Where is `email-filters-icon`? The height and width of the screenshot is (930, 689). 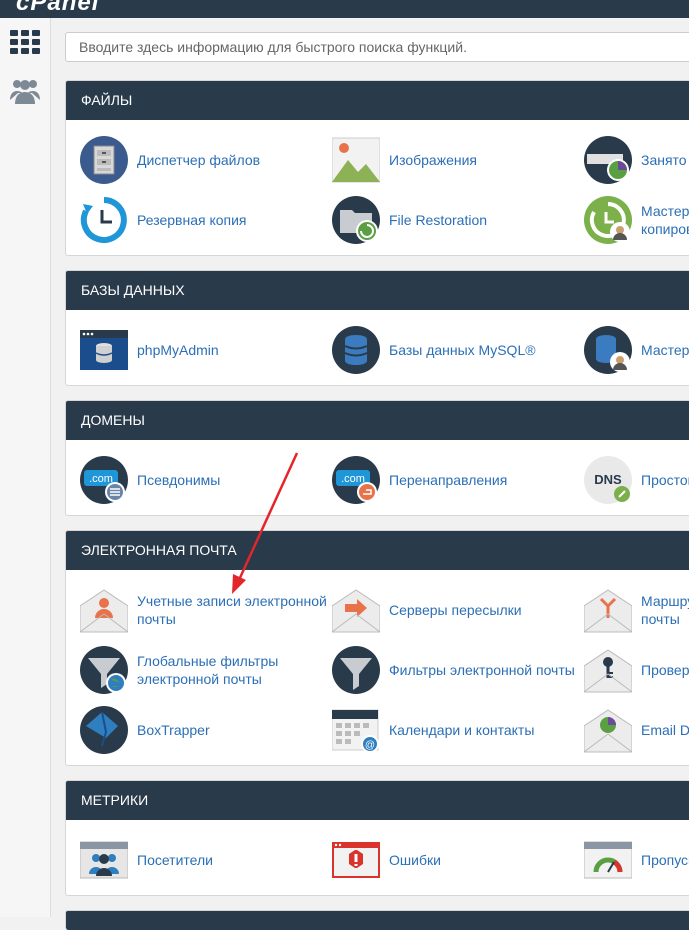
email-filters-icon is located at coordinates (356, 670).